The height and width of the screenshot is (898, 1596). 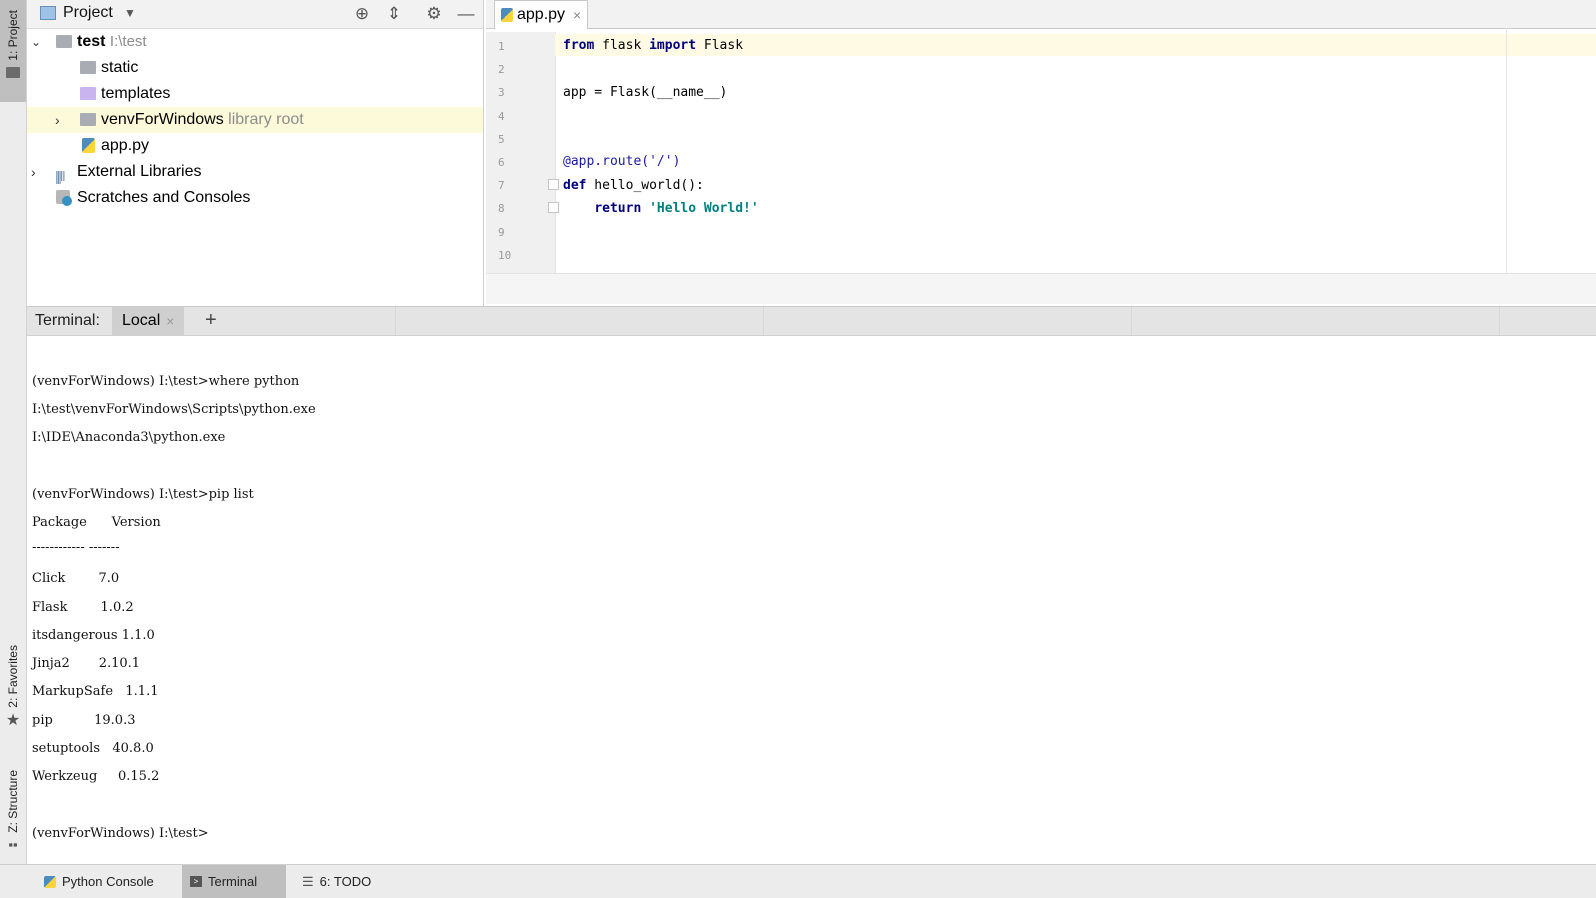 I want to click on chevron-down-icon: ⌄, so click(x=36, y=42).